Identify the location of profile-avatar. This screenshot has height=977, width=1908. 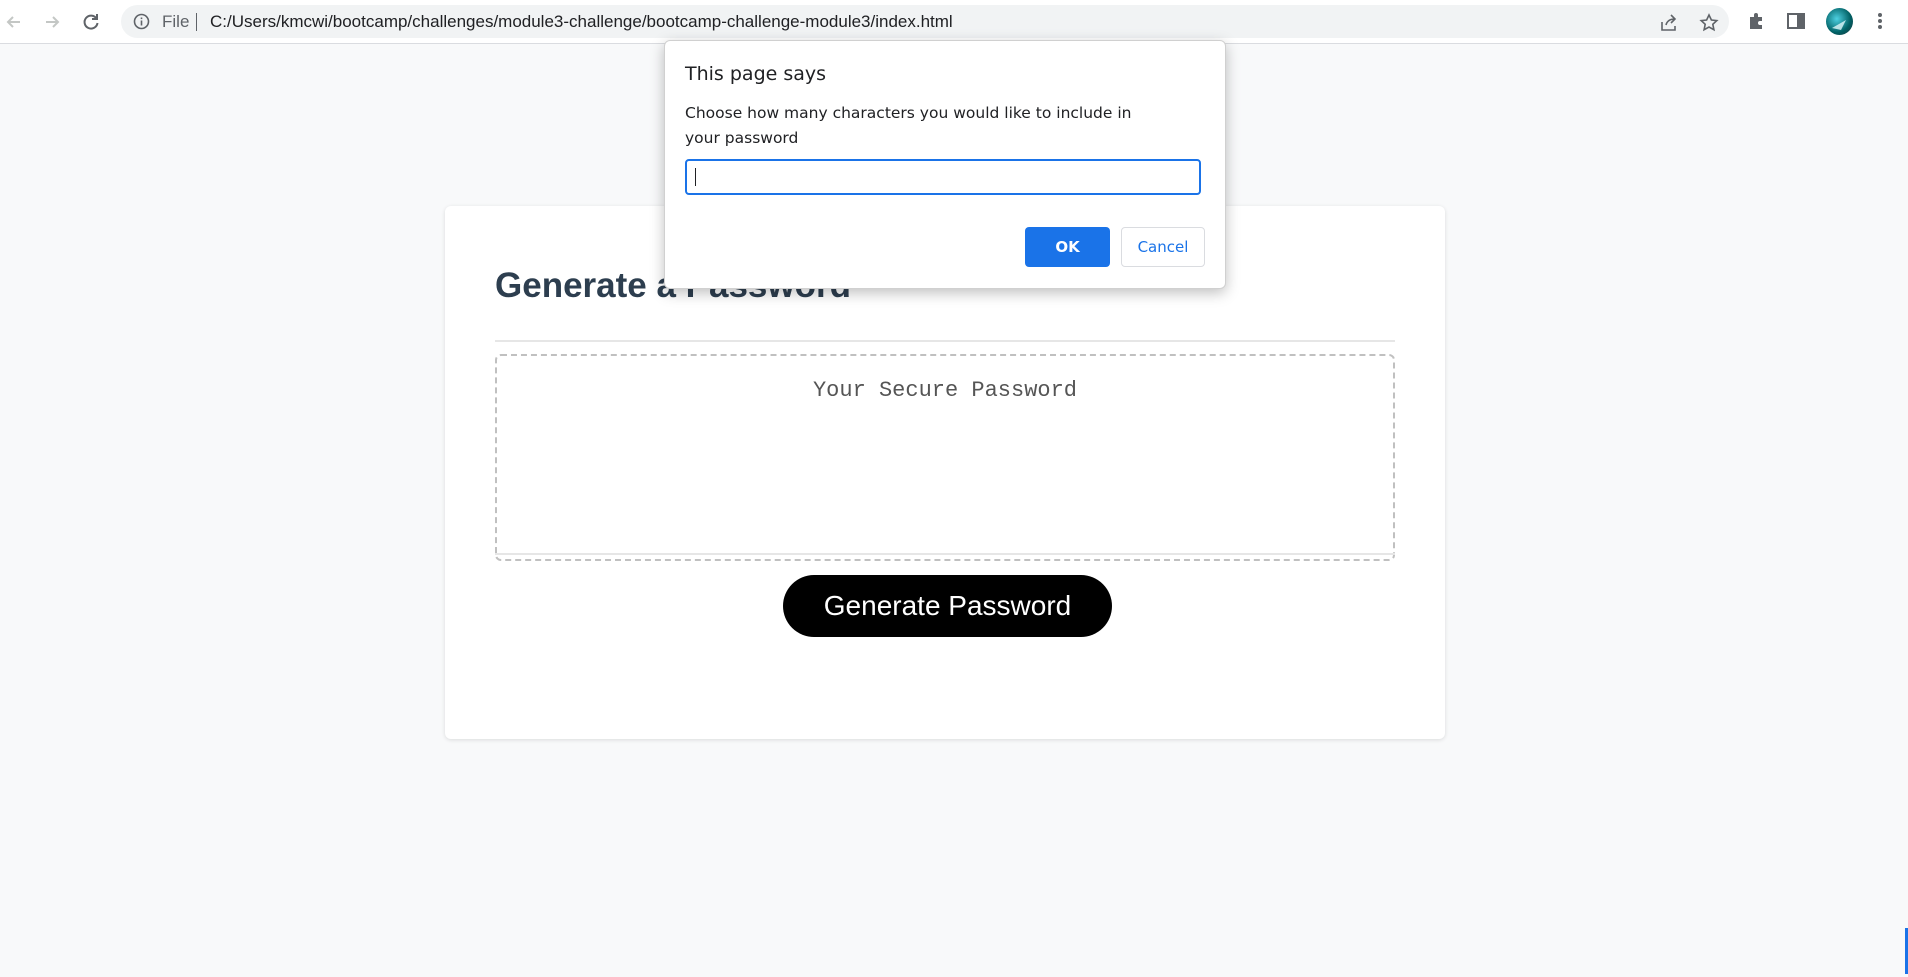
(1839, 21).